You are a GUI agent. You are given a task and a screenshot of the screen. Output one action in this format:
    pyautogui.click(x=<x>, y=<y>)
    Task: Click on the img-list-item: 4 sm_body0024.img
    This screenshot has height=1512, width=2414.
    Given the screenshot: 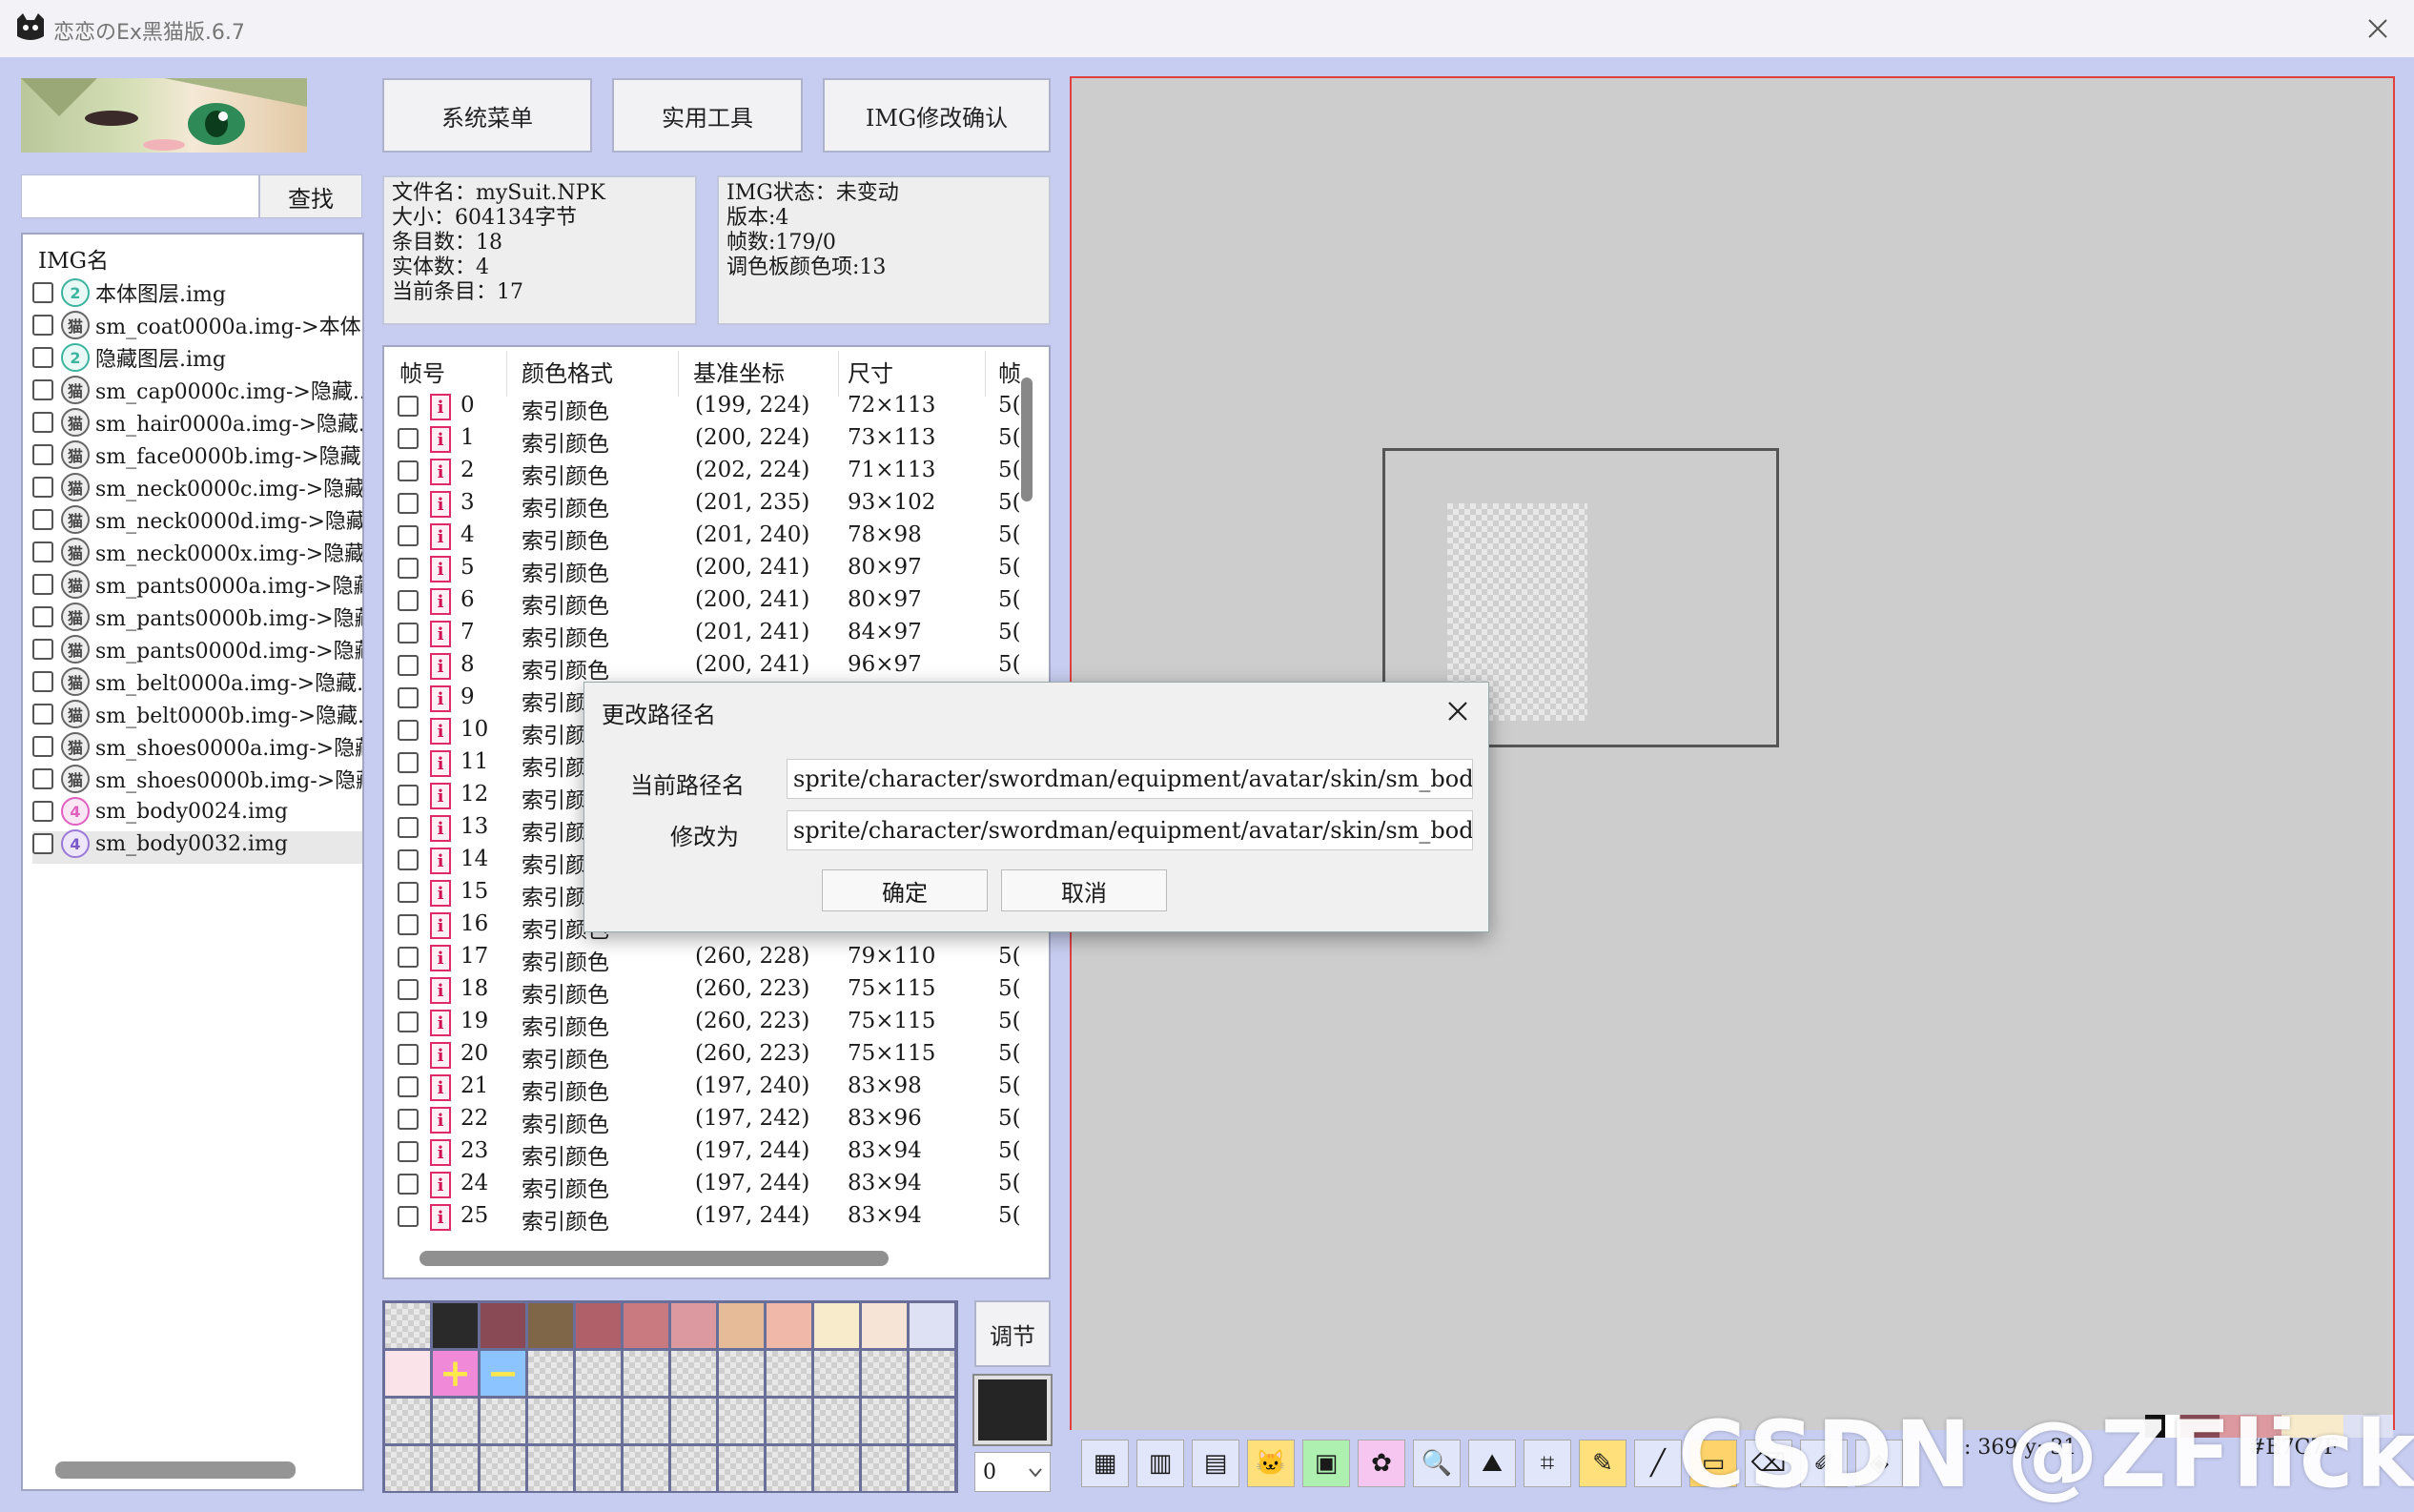 What is the action you would take?
    pyautogui.click(x=197, y=811)
    